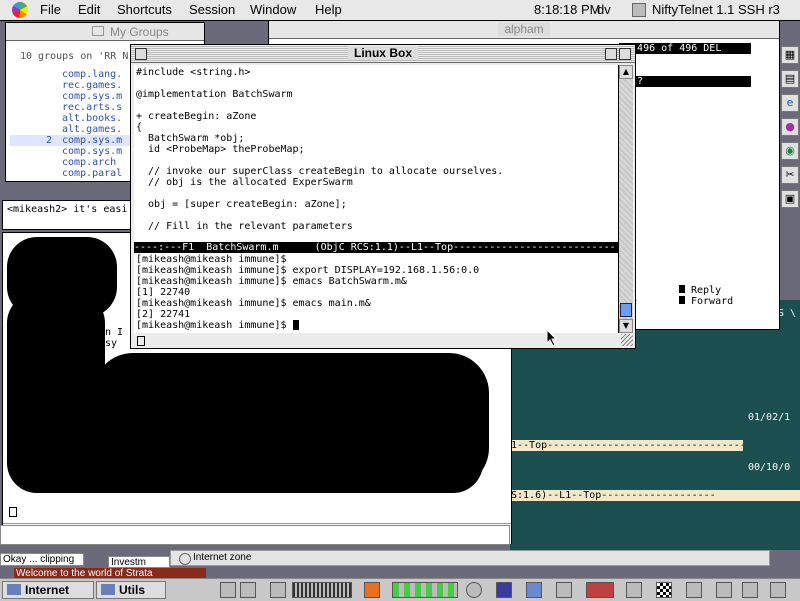 This screenshot has width=800, height=601. Describe the element at coordinates (92, 85) in the screenshot. I see `group-name: rec.games.` at that location.